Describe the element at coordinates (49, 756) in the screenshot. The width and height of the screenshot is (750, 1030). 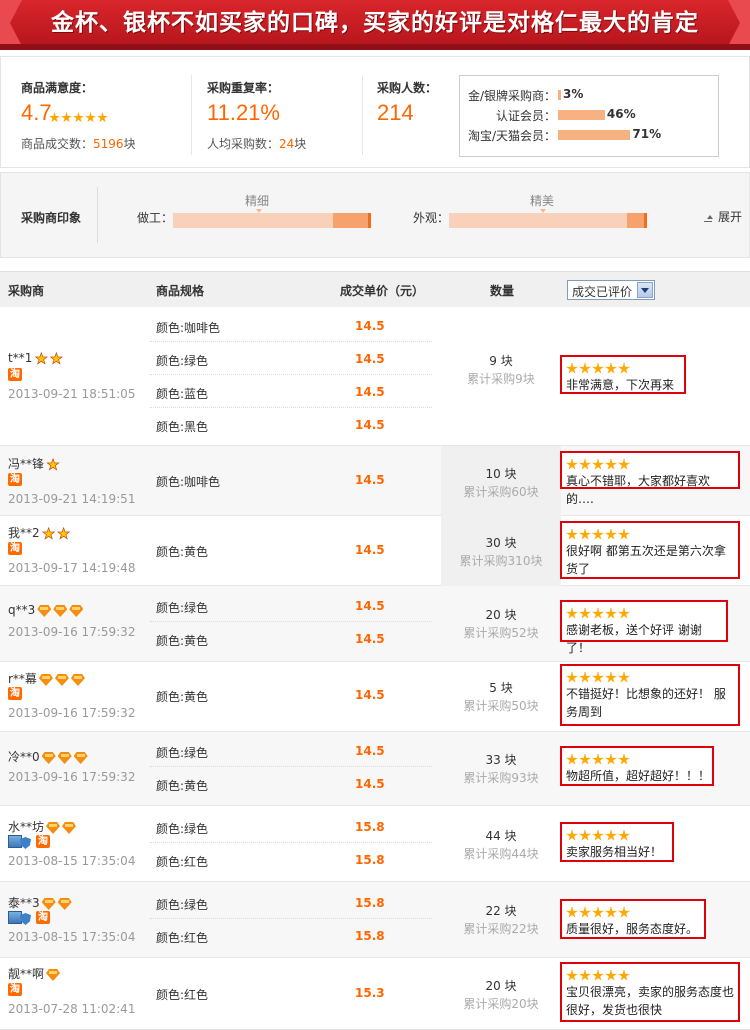
I see `buyer-name: 冷**0` at that location.